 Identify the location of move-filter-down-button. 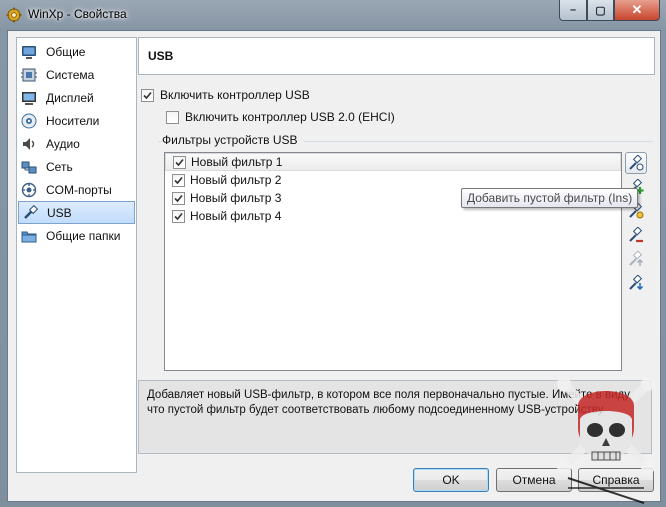
(636, 283).